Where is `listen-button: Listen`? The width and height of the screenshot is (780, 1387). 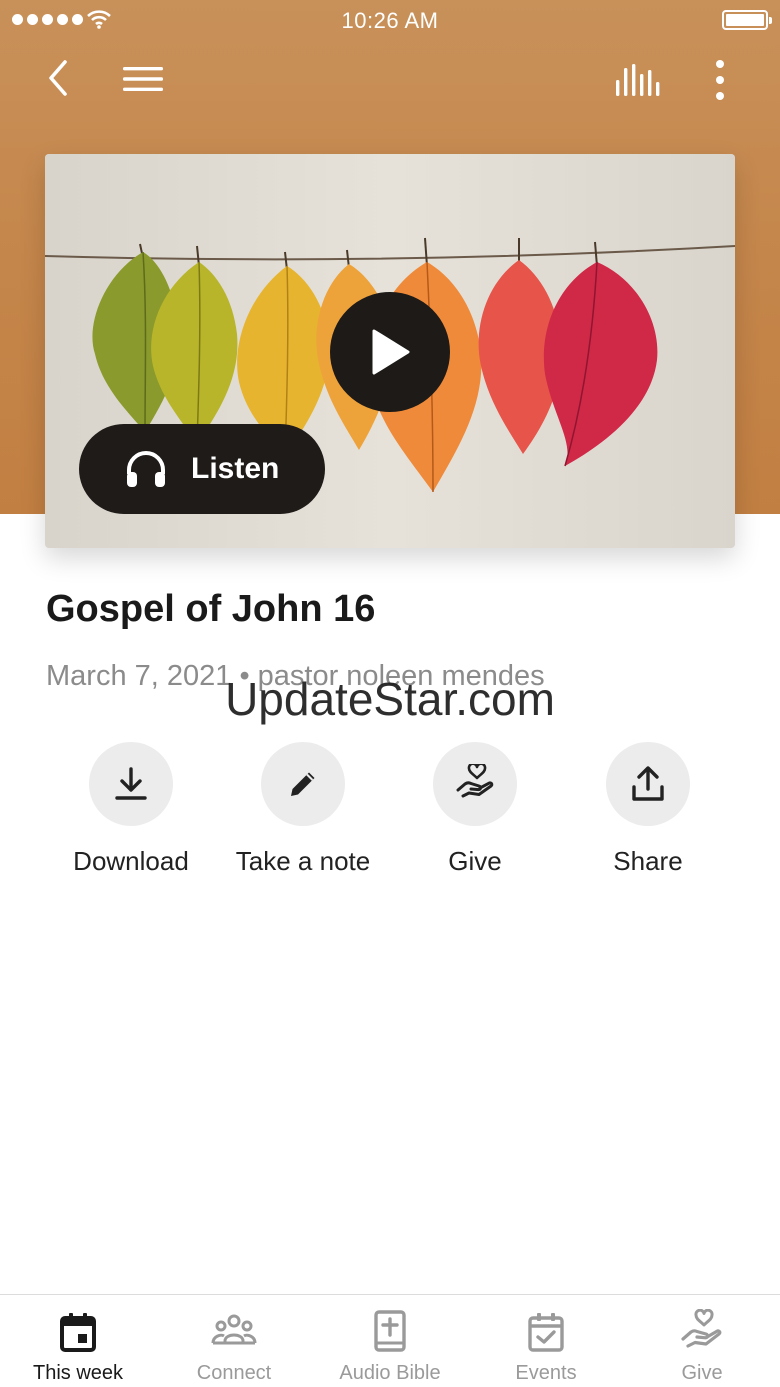
listen-button: Listen is located at coordinates (202, 469).